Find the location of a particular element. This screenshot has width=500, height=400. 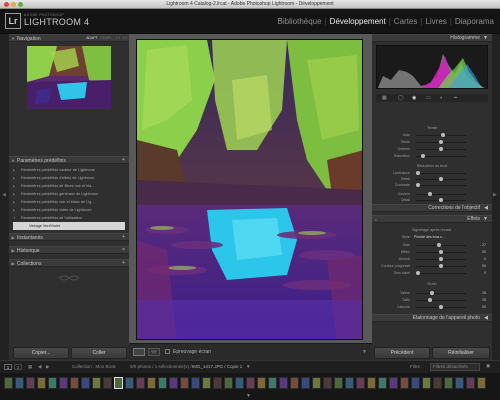

compare-view-button: Y|Y is located at coordinates (154, 352).